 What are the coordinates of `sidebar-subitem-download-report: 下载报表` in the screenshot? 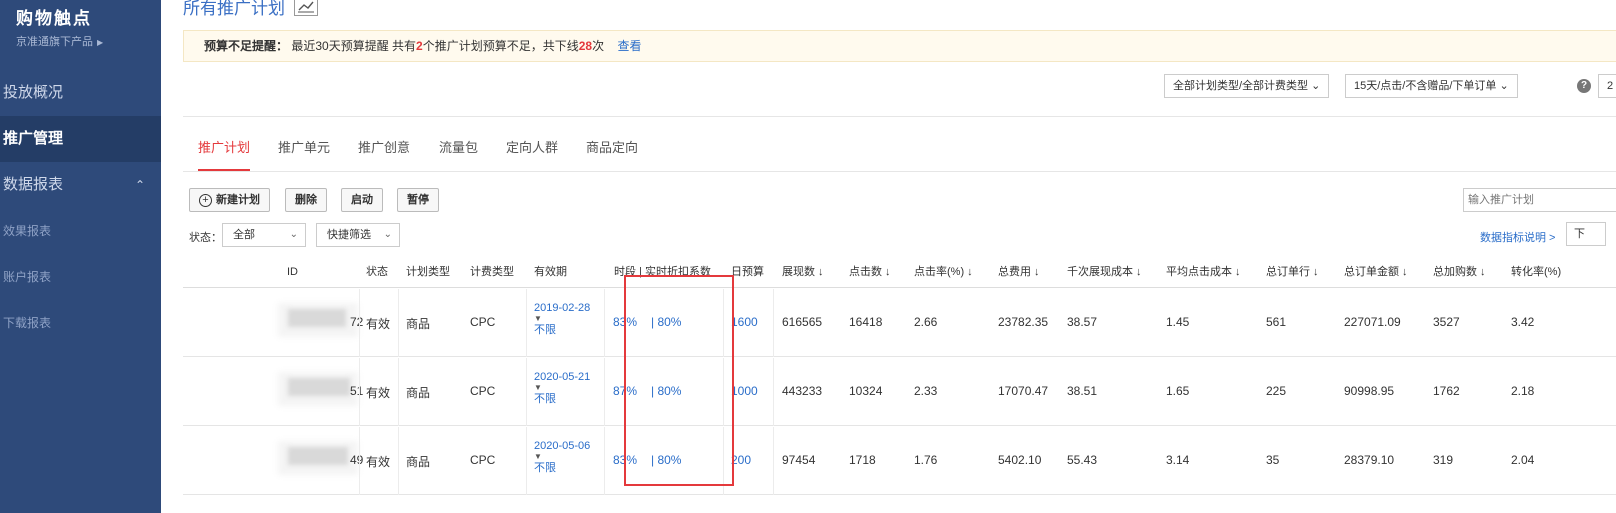 It's located at (80, 323).